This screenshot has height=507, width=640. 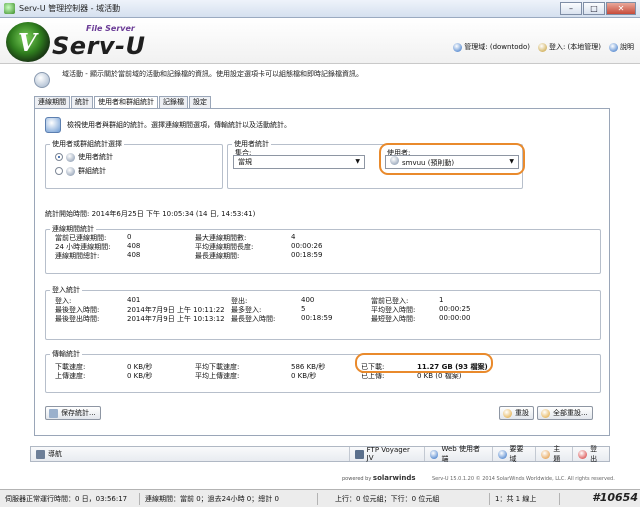 I want to click on intro-text: 檢視使用者與群組的統計。選擇連線期間選項，傳輸統計以及活動統計。, so click(x=179, y=125).